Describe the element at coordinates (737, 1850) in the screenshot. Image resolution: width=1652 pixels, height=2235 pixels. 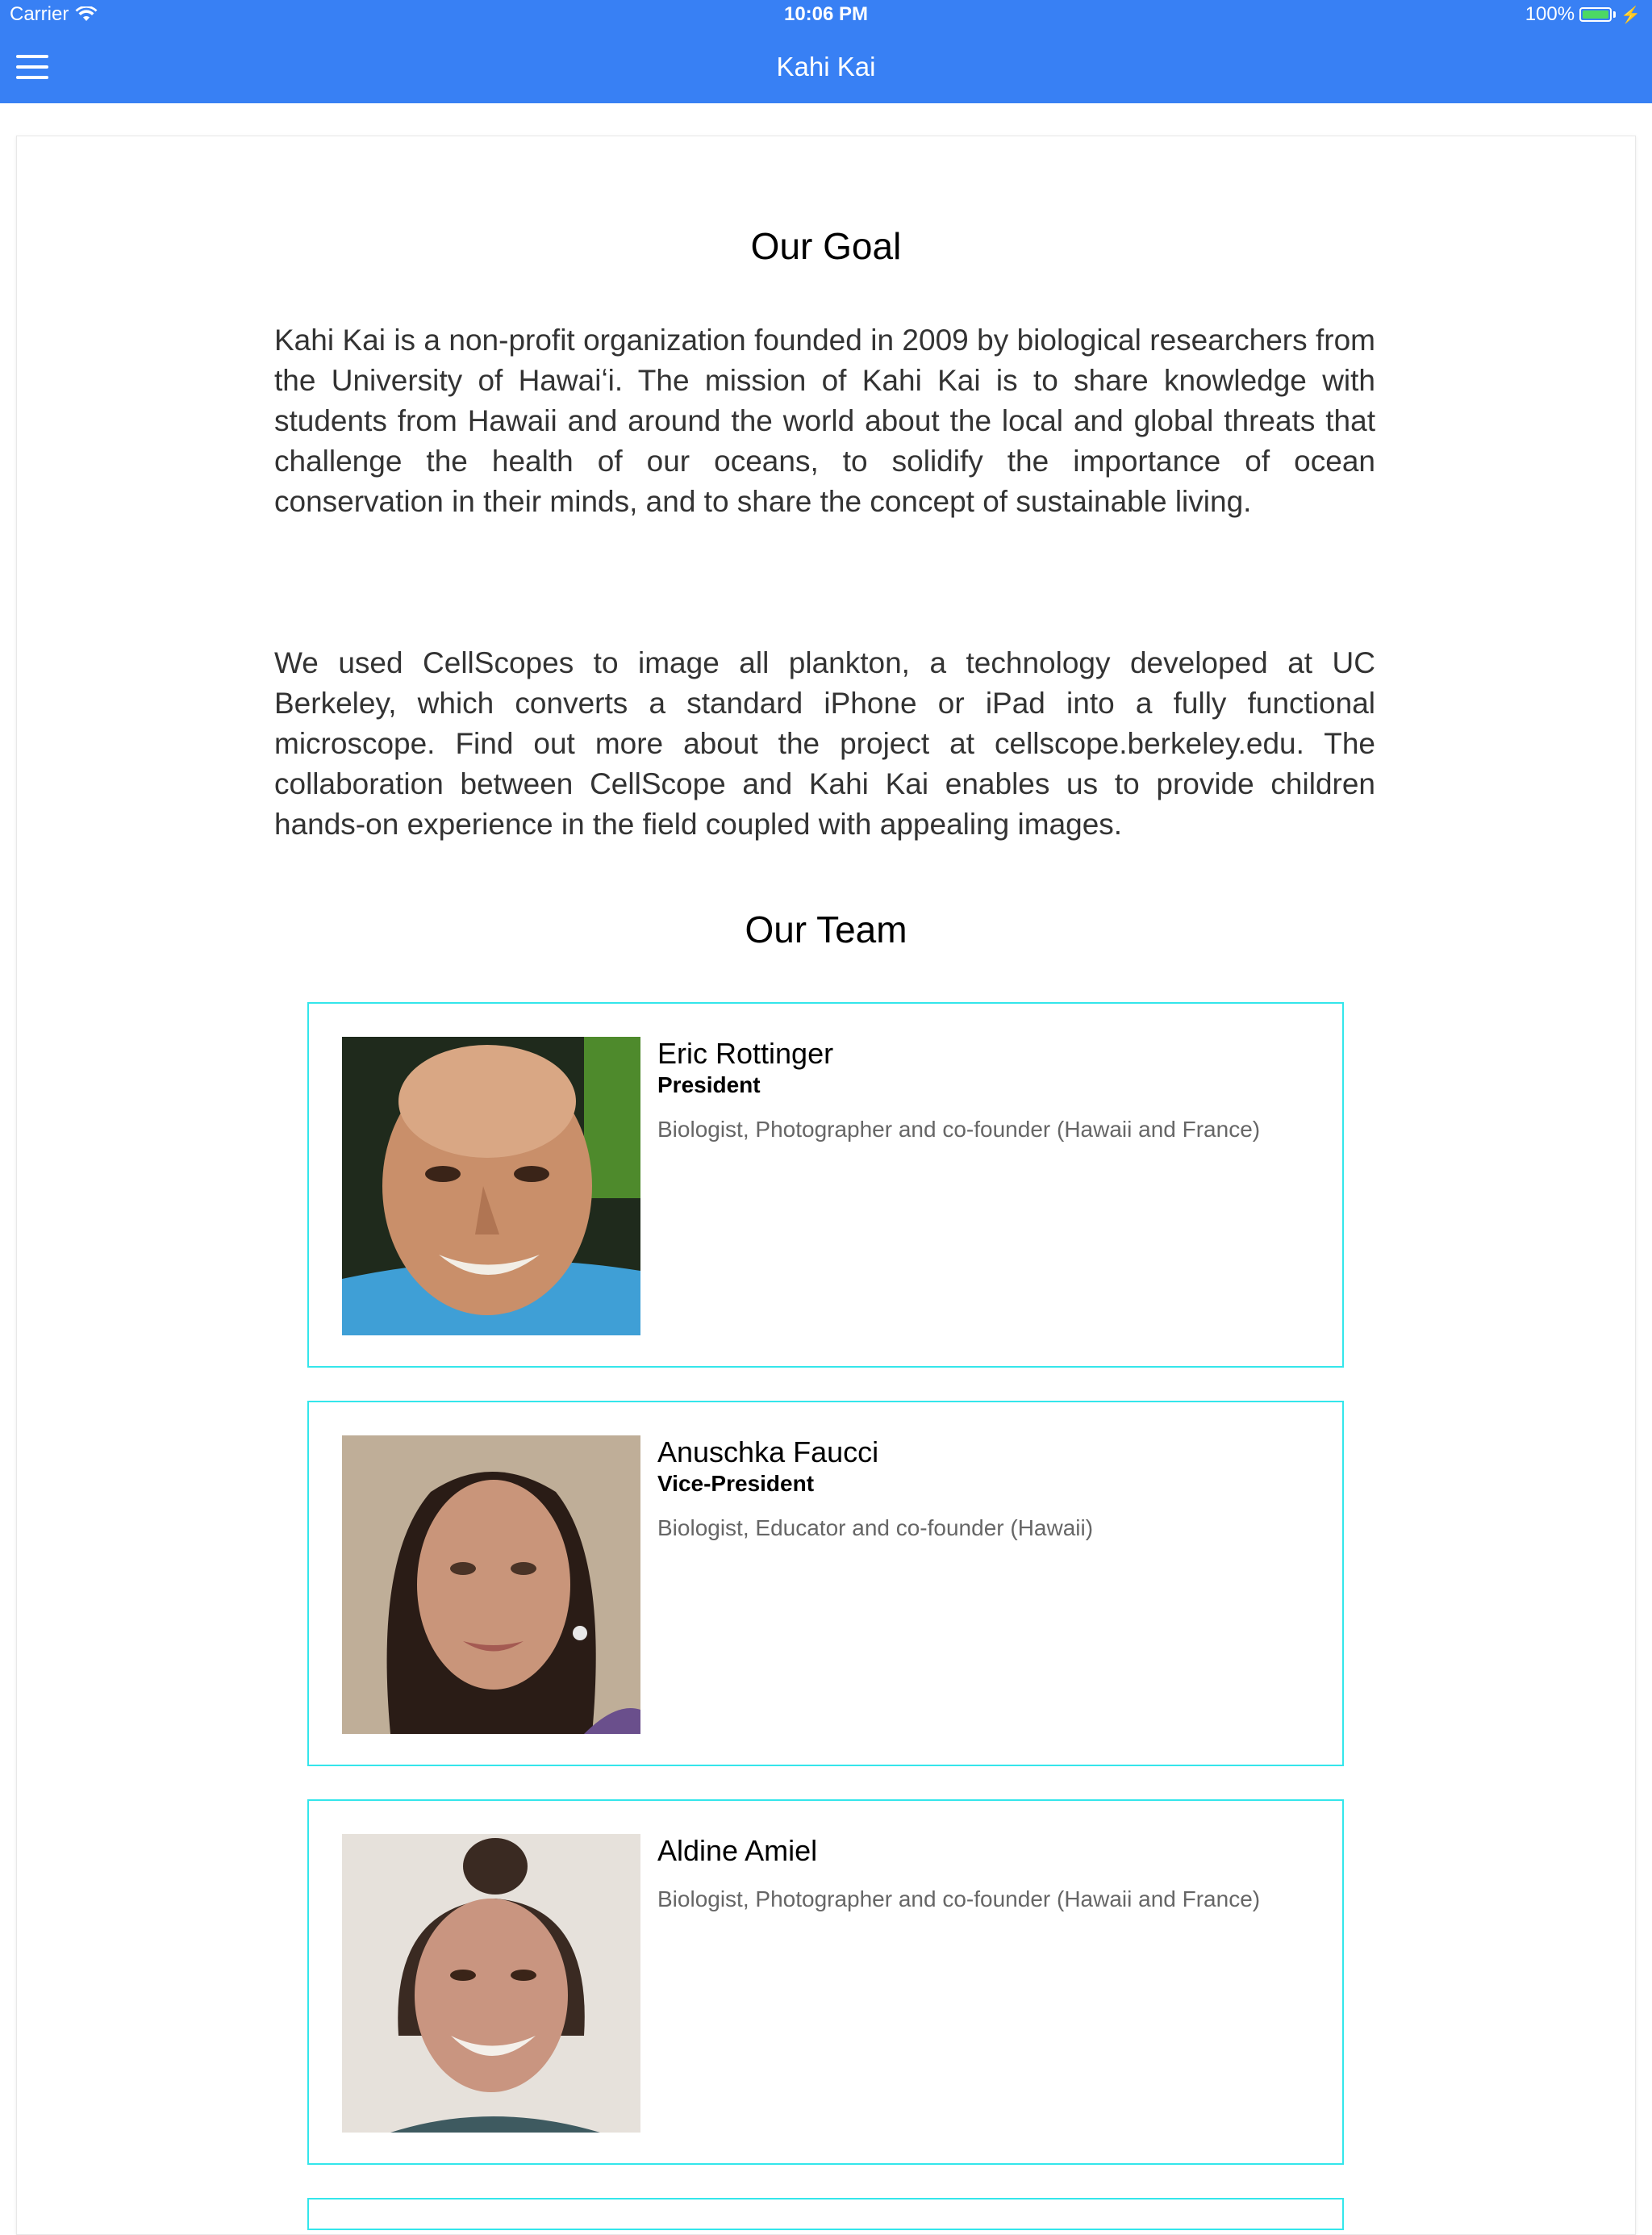
I see `member-name: Aldine Amiel` at that location.